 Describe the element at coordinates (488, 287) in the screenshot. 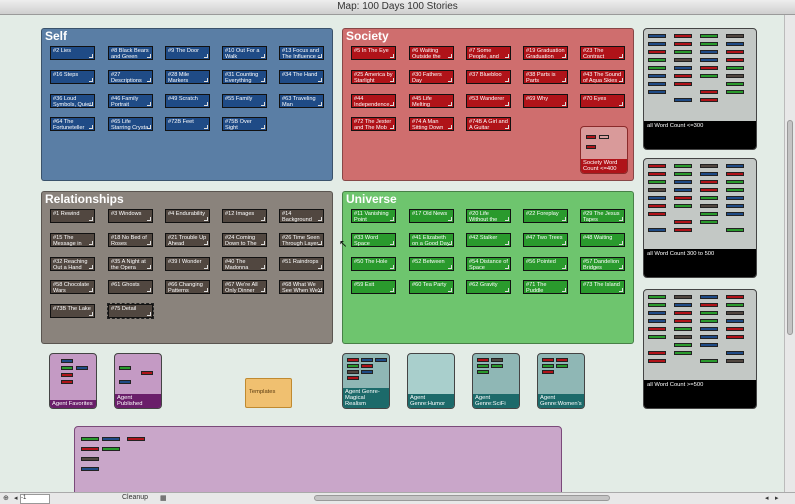

I see `note-card: #62 Gravity` at that location.